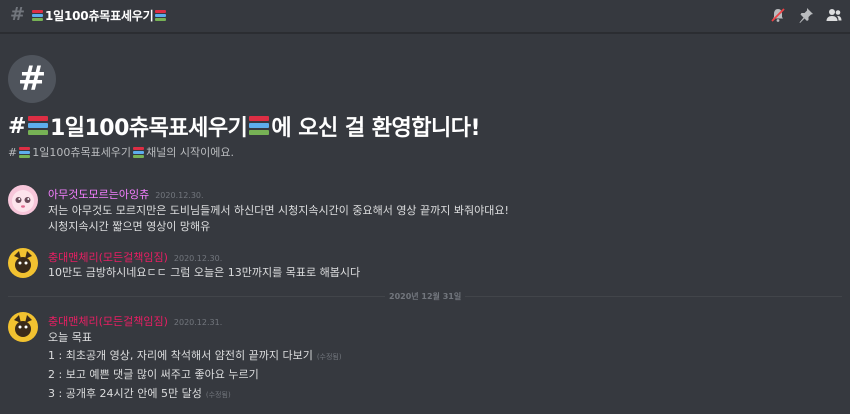  What do you see at coordinates (135, 321) in the screenshot?
I see `message-author: 충대맨체리(모든걸책임짐) 2020.12.31.` at bounding box center [135, 321].